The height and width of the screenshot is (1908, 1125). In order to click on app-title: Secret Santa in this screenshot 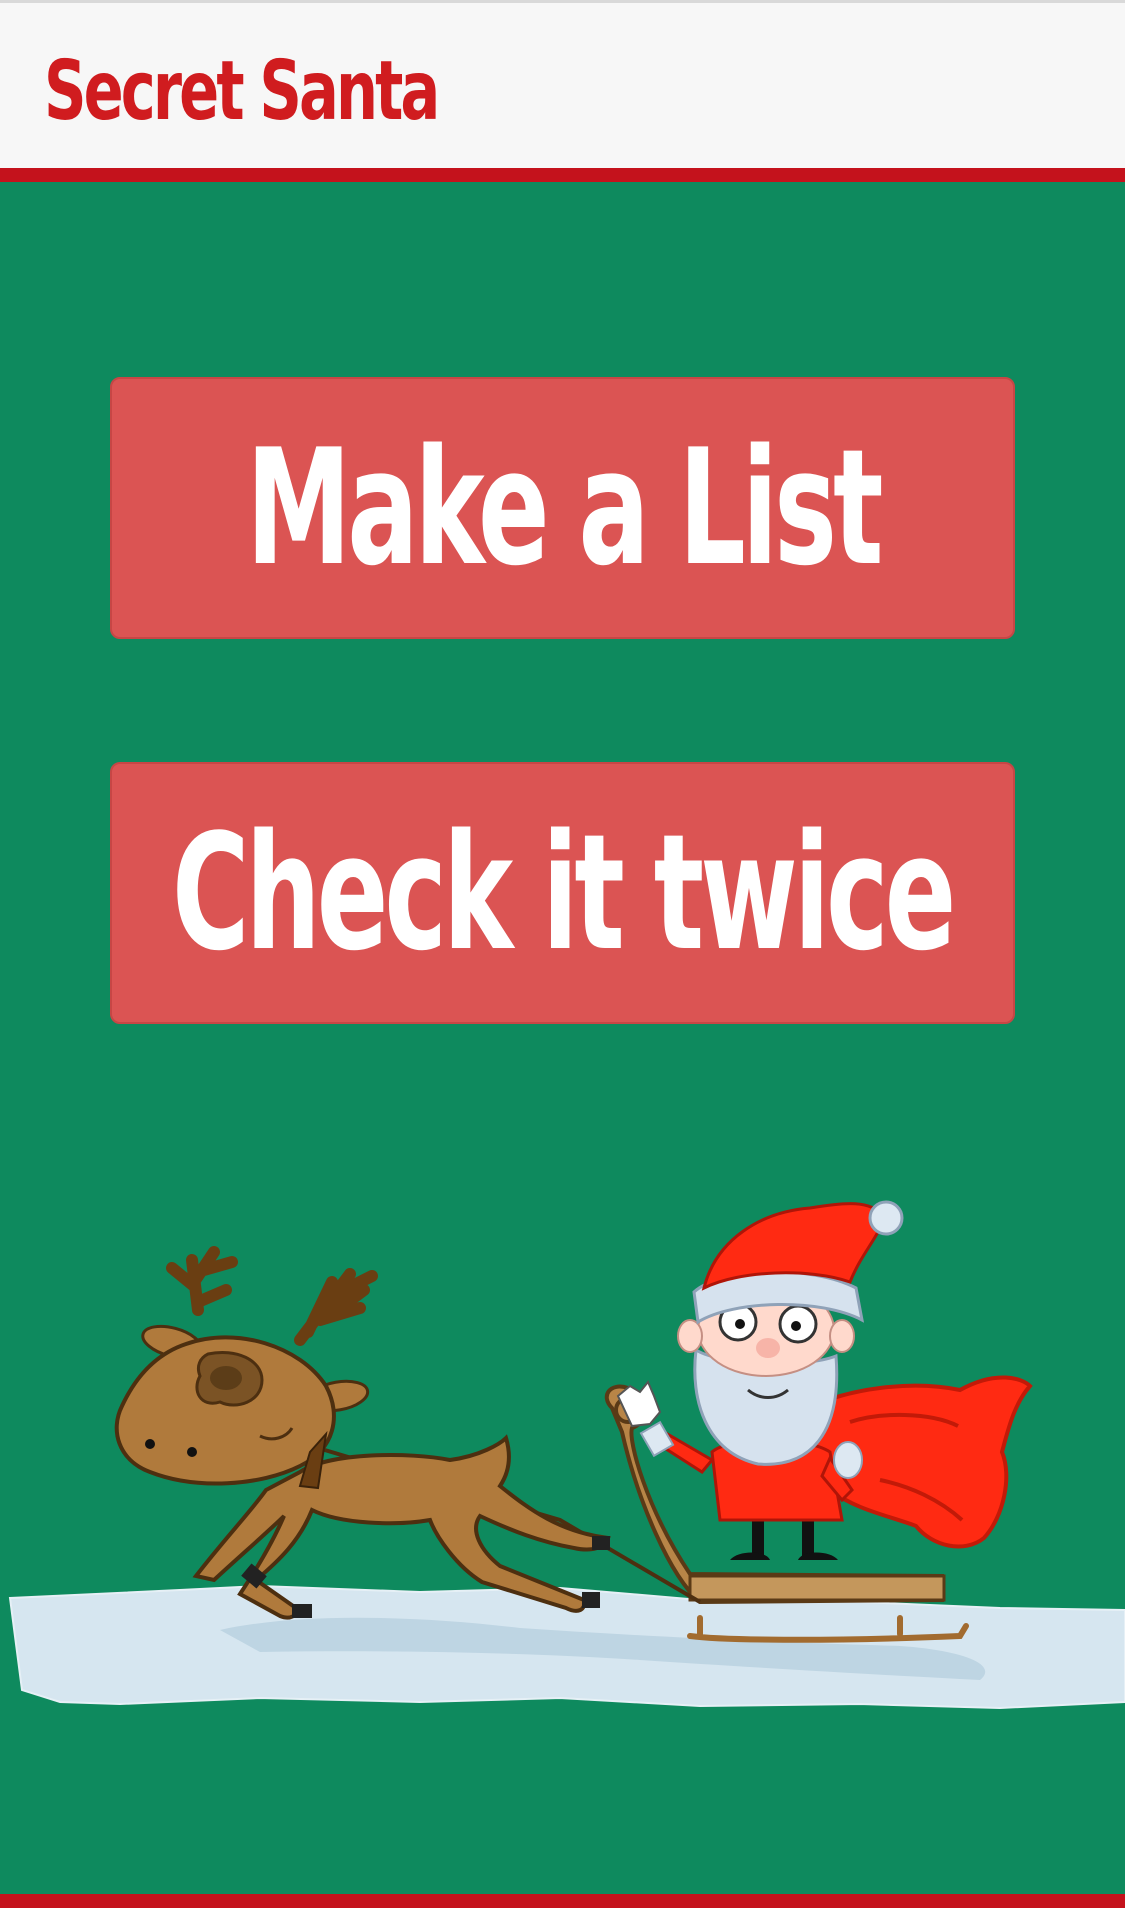, I will do `click(242, 91)`.